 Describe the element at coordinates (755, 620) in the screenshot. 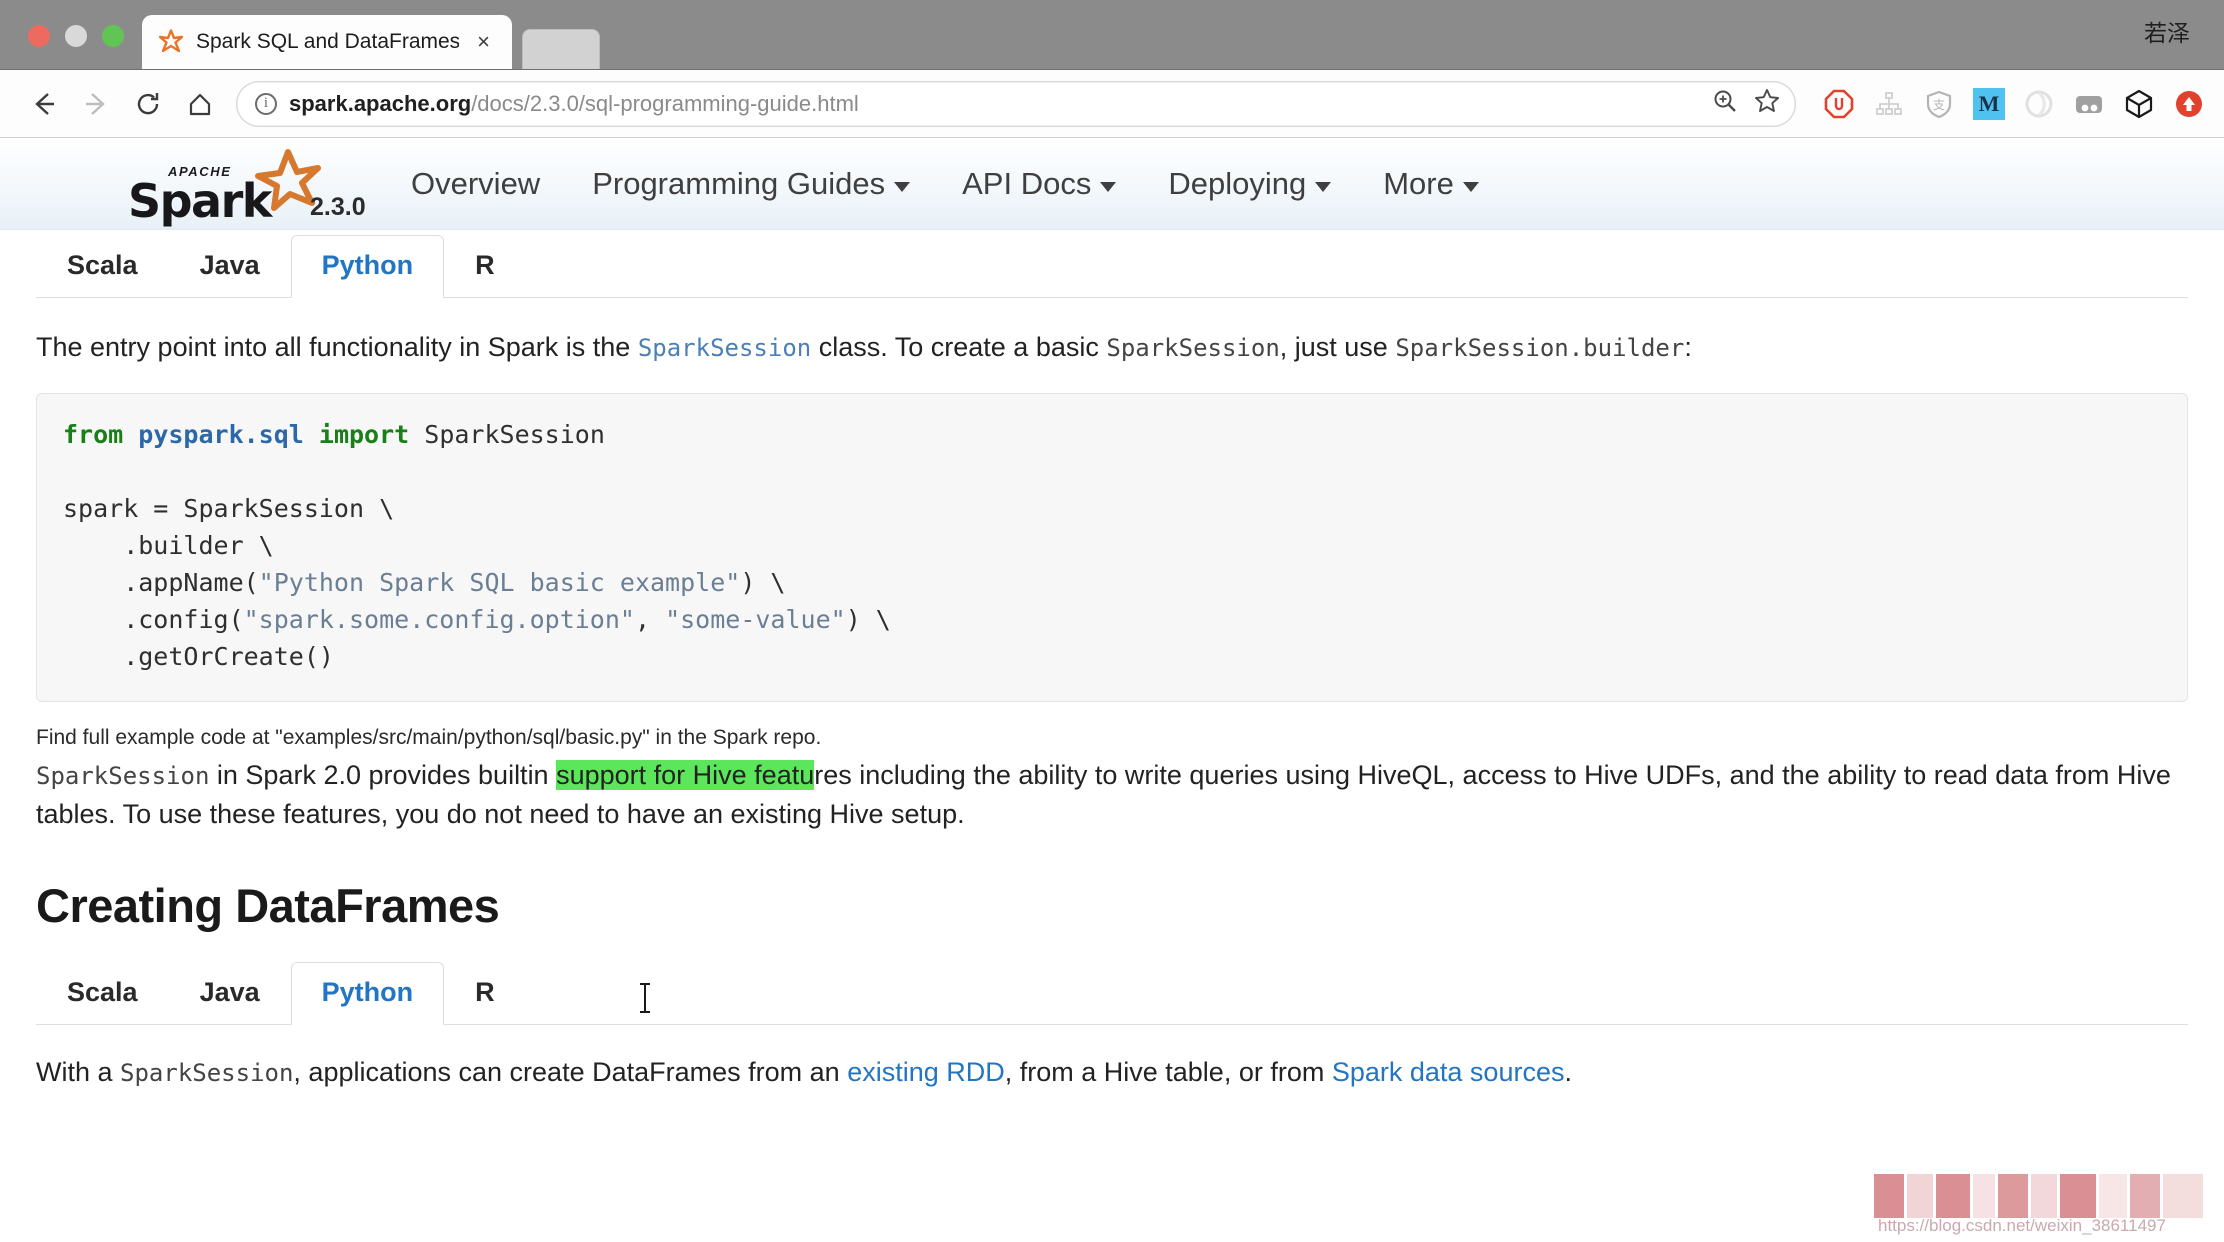

I see `code-token: "some-value"` at that location.